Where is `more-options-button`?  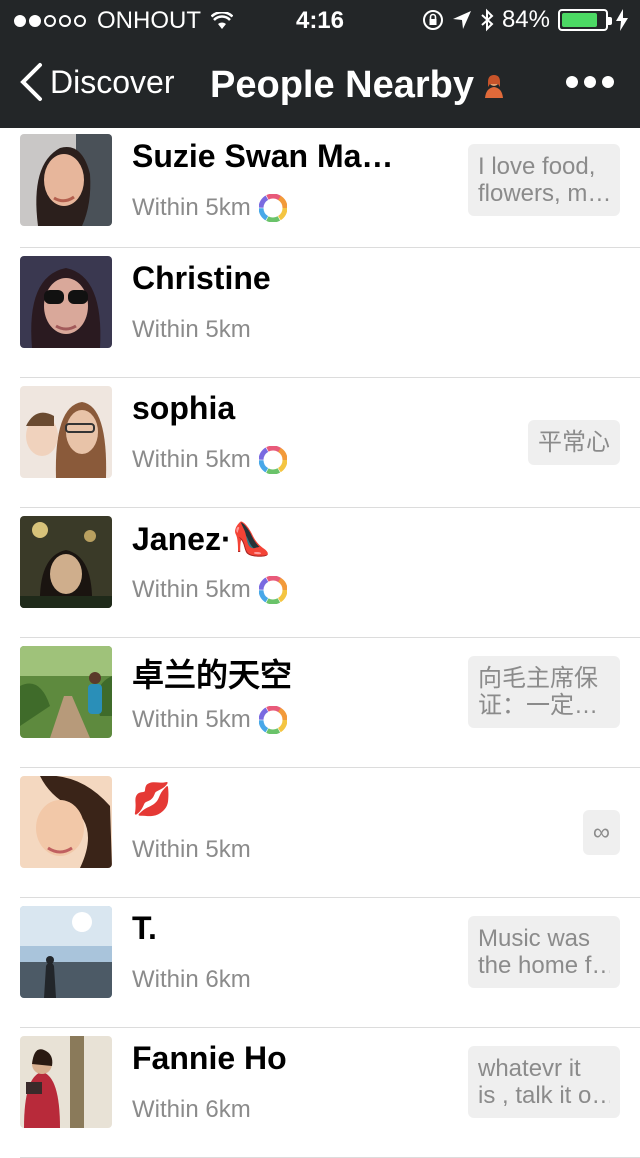 more-options-button is located at coordinates (587, 82).